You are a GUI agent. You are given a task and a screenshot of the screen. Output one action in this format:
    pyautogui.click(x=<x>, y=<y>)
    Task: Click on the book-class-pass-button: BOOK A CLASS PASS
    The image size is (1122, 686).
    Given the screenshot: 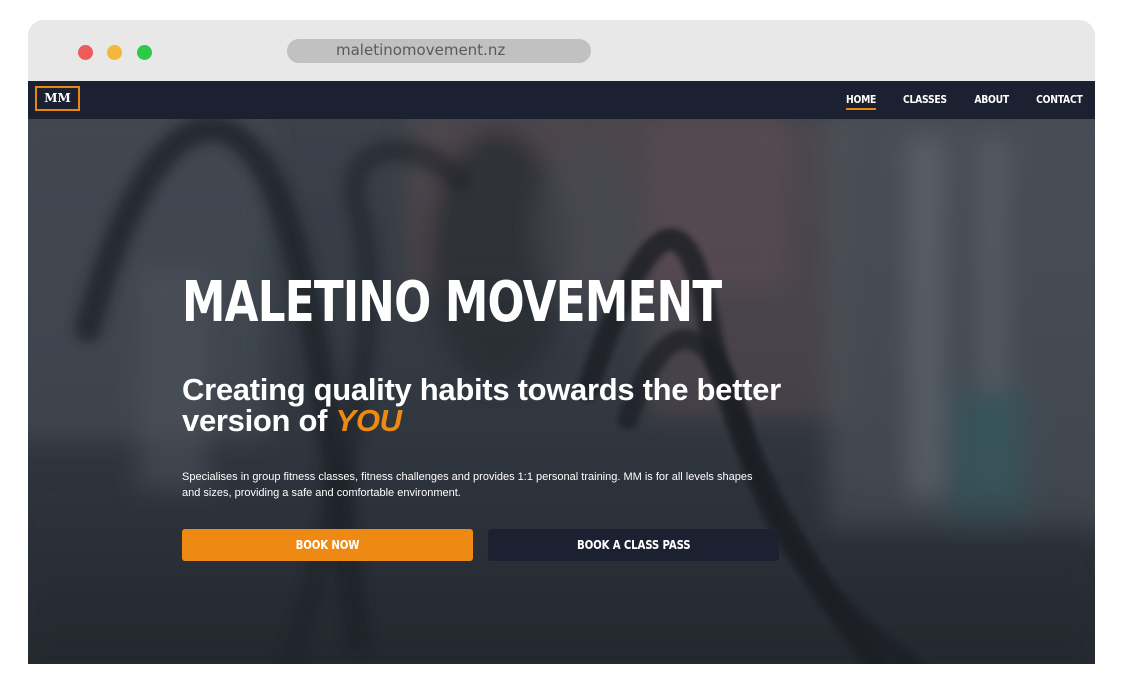 What is the action you would take?
    pyautogui.click(x=633, y=545)
    